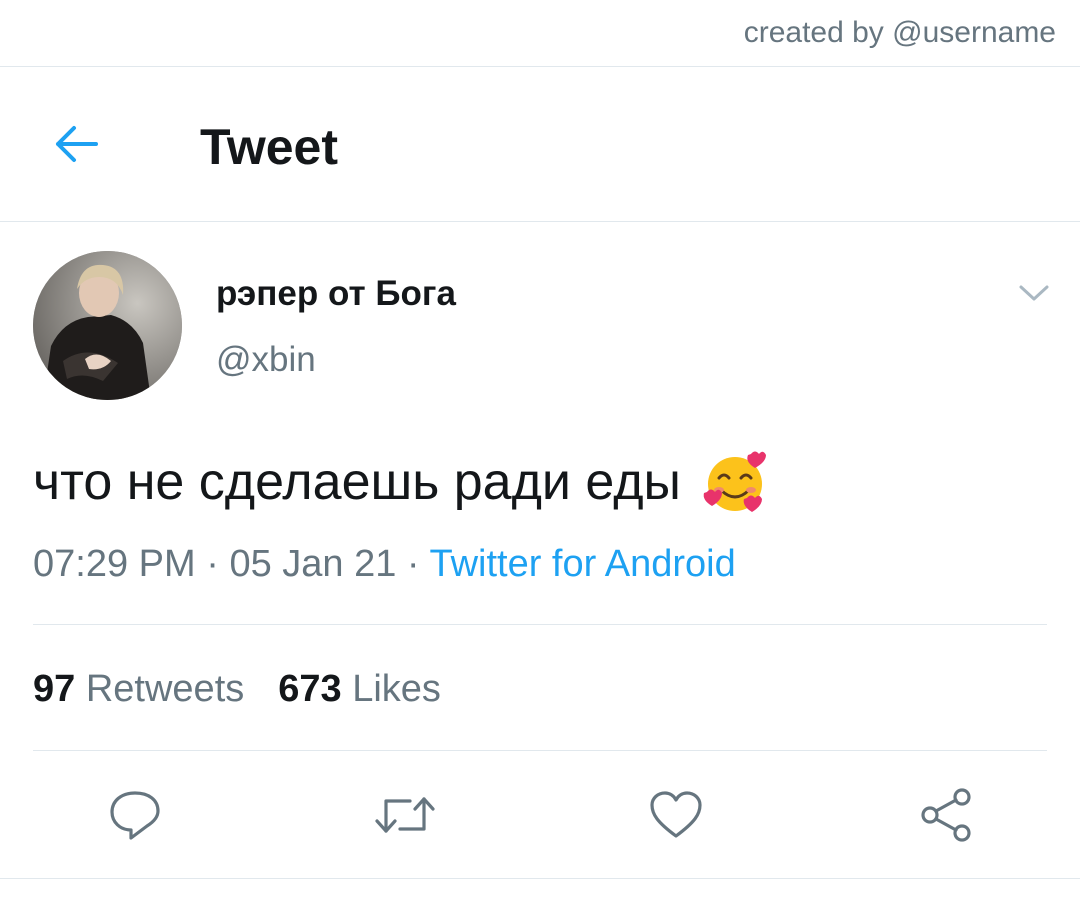  Describe the element at coordinates (734, 481) in the screenshot. I see `smiling-face-with-hearts-icon` at that location.